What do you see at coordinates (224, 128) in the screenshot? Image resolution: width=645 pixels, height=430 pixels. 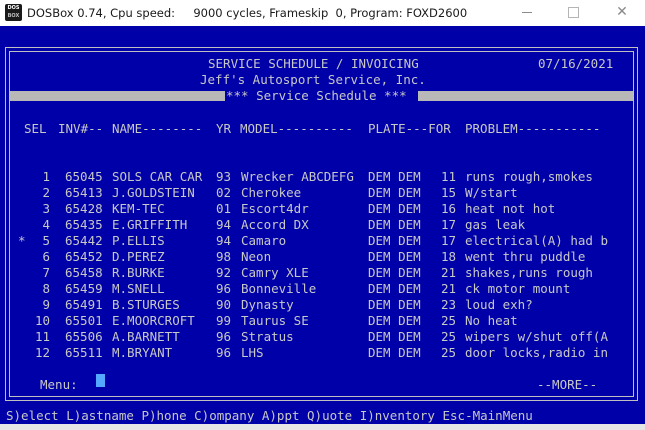 I see `col-header-yr: YR` at bounding box center [224, 128].